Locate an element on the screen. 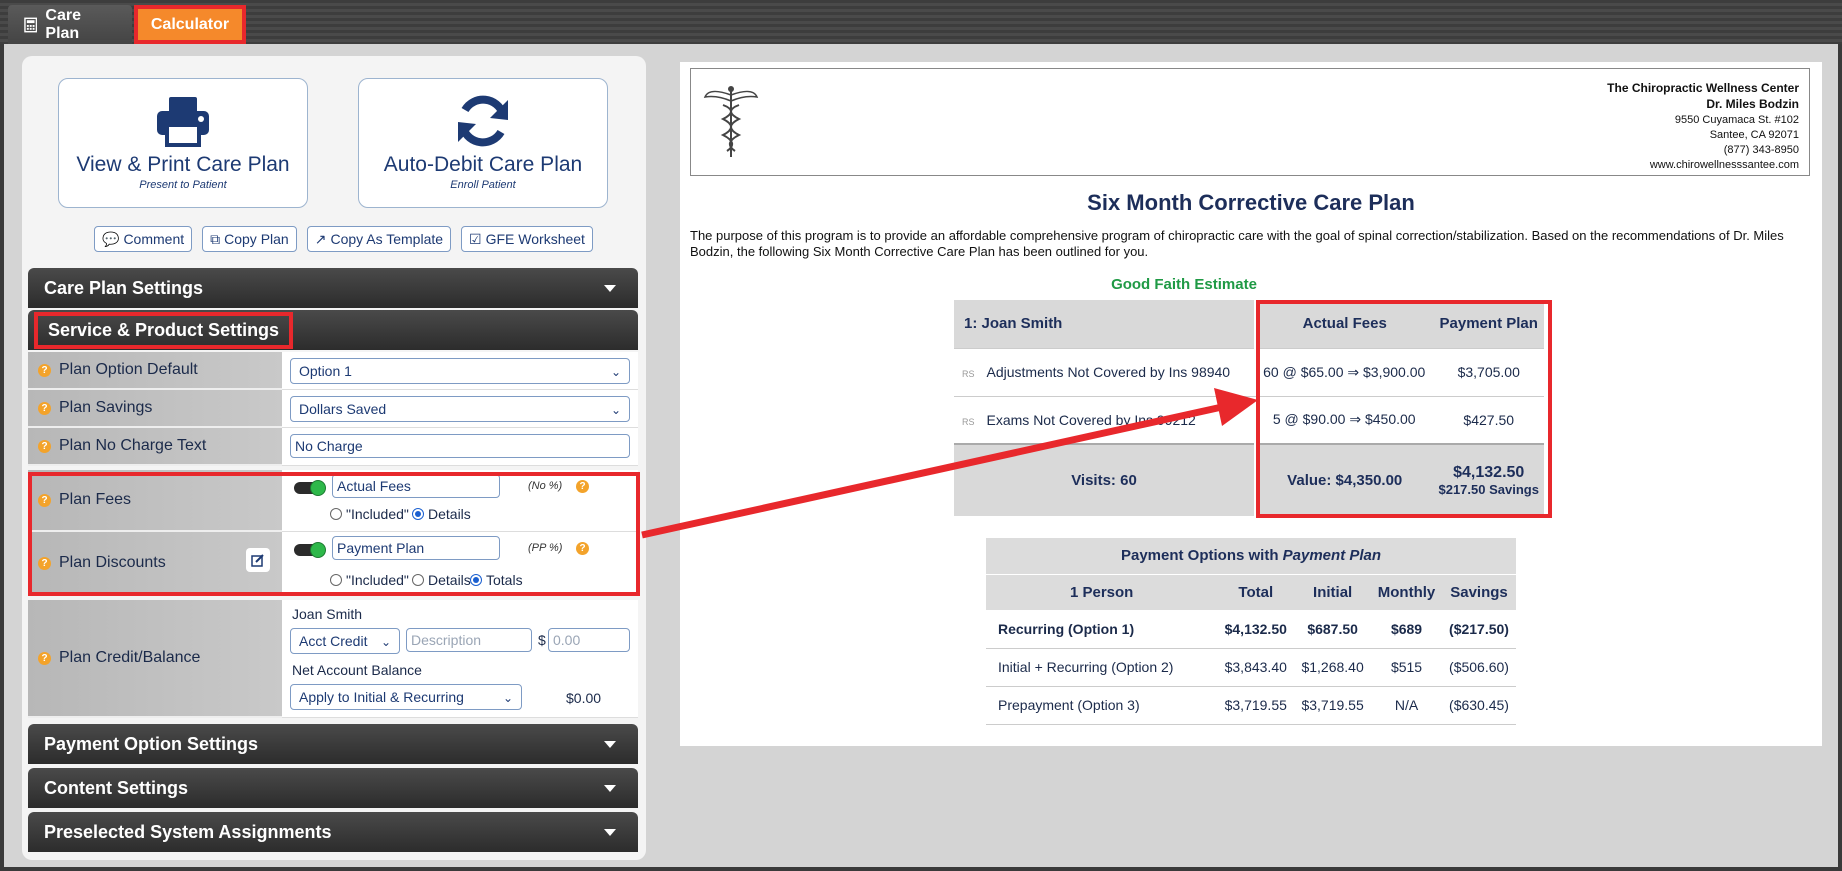 The width and height of the screenshot is (1842, 871). plan-no-charge-input: No Charge is located at coordinates (460, 446).